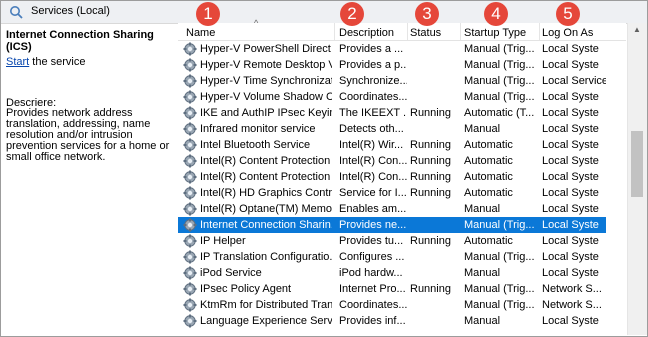 The width and height of the screenshot is (648, 337). I want to click on number-badge-3: 3, so click(427, 14).